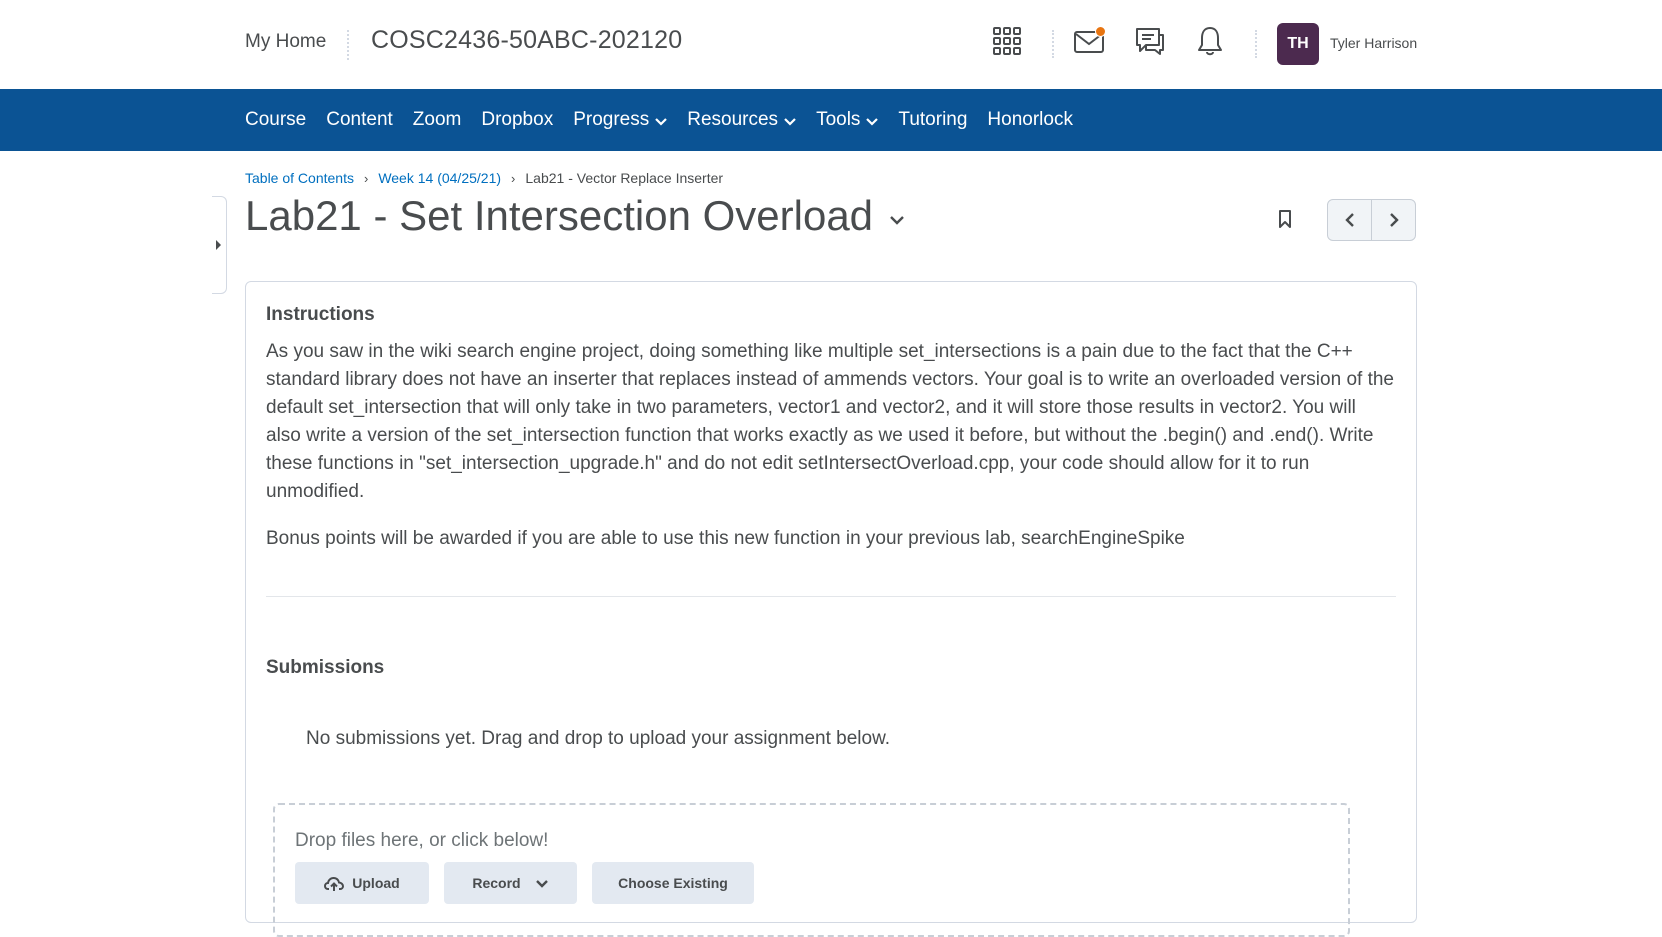 Image resolution: width=1662 pixels, height=937 pixels. Describe the element at coordinates (1100, 31) in the screenshot. I see `notification-dot` at that location.